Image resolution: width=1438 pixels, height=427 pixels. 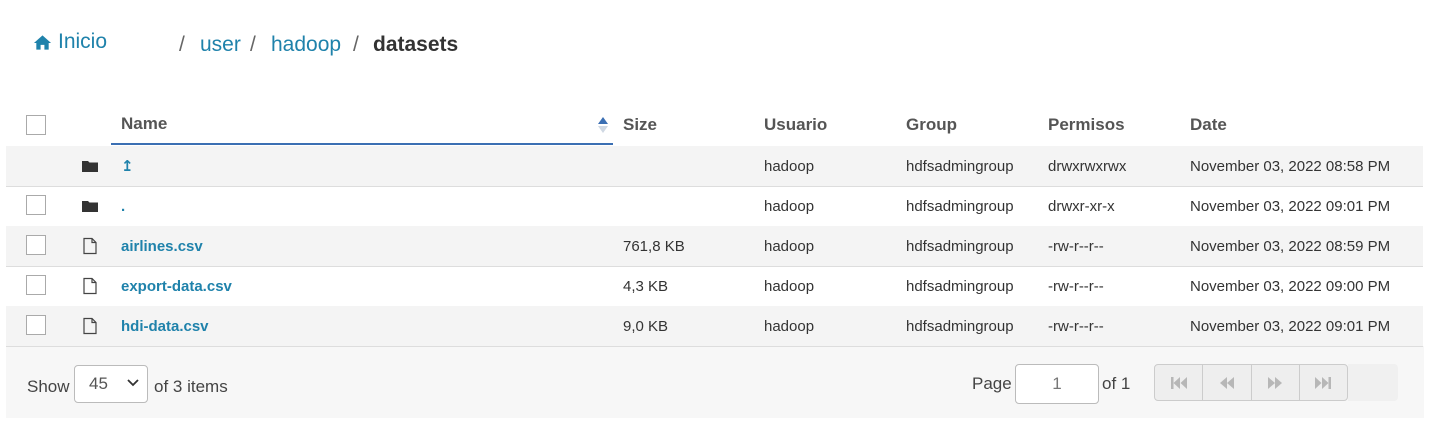 What do you see at coordinates (362, 124) in the screenshot?
I see `column-header-name: Name` at bounding box center [362, 124].